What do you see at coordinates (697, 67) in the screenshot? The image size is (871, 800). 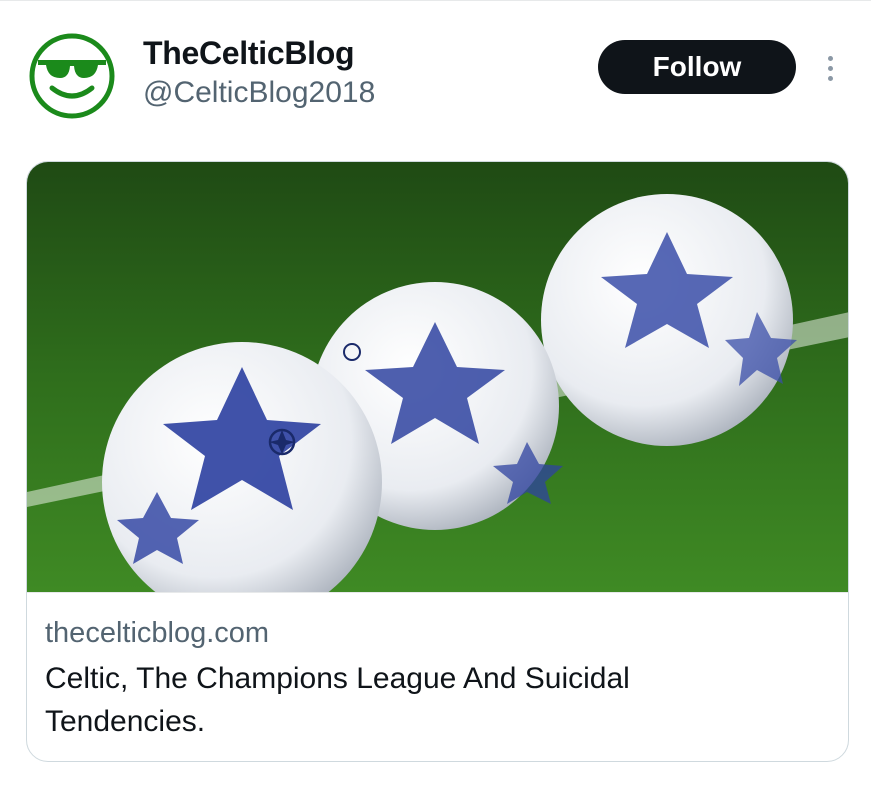 I see `follow-button: Follow` at bounding box center [697, 67].